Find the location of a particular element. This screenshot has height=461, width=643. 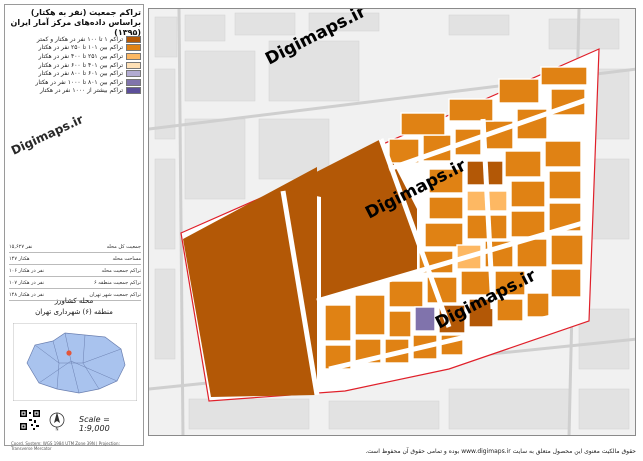

legend-item: تراکم بین ۱۰۱ تا ۲۵۰ نفر در هکتار is located at coordinates (75, 48).